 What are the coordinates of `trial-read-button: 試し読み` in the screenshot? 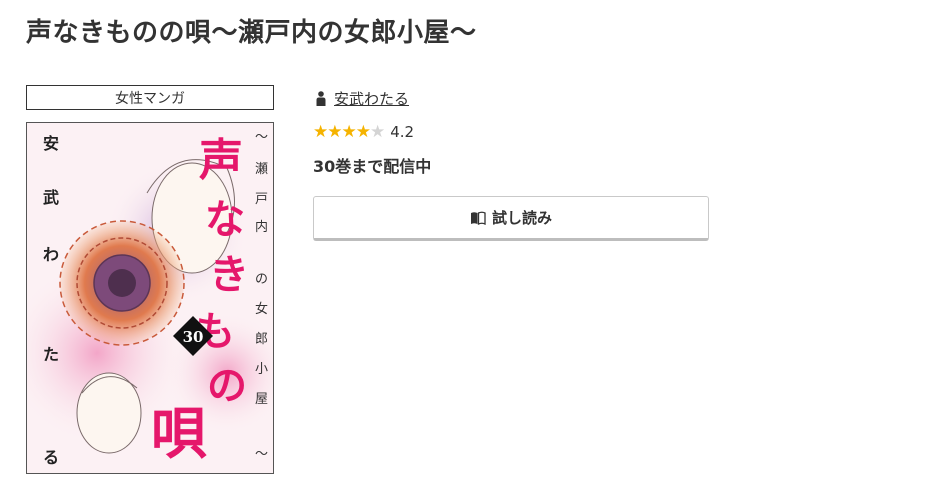 It's located at (511, 218).